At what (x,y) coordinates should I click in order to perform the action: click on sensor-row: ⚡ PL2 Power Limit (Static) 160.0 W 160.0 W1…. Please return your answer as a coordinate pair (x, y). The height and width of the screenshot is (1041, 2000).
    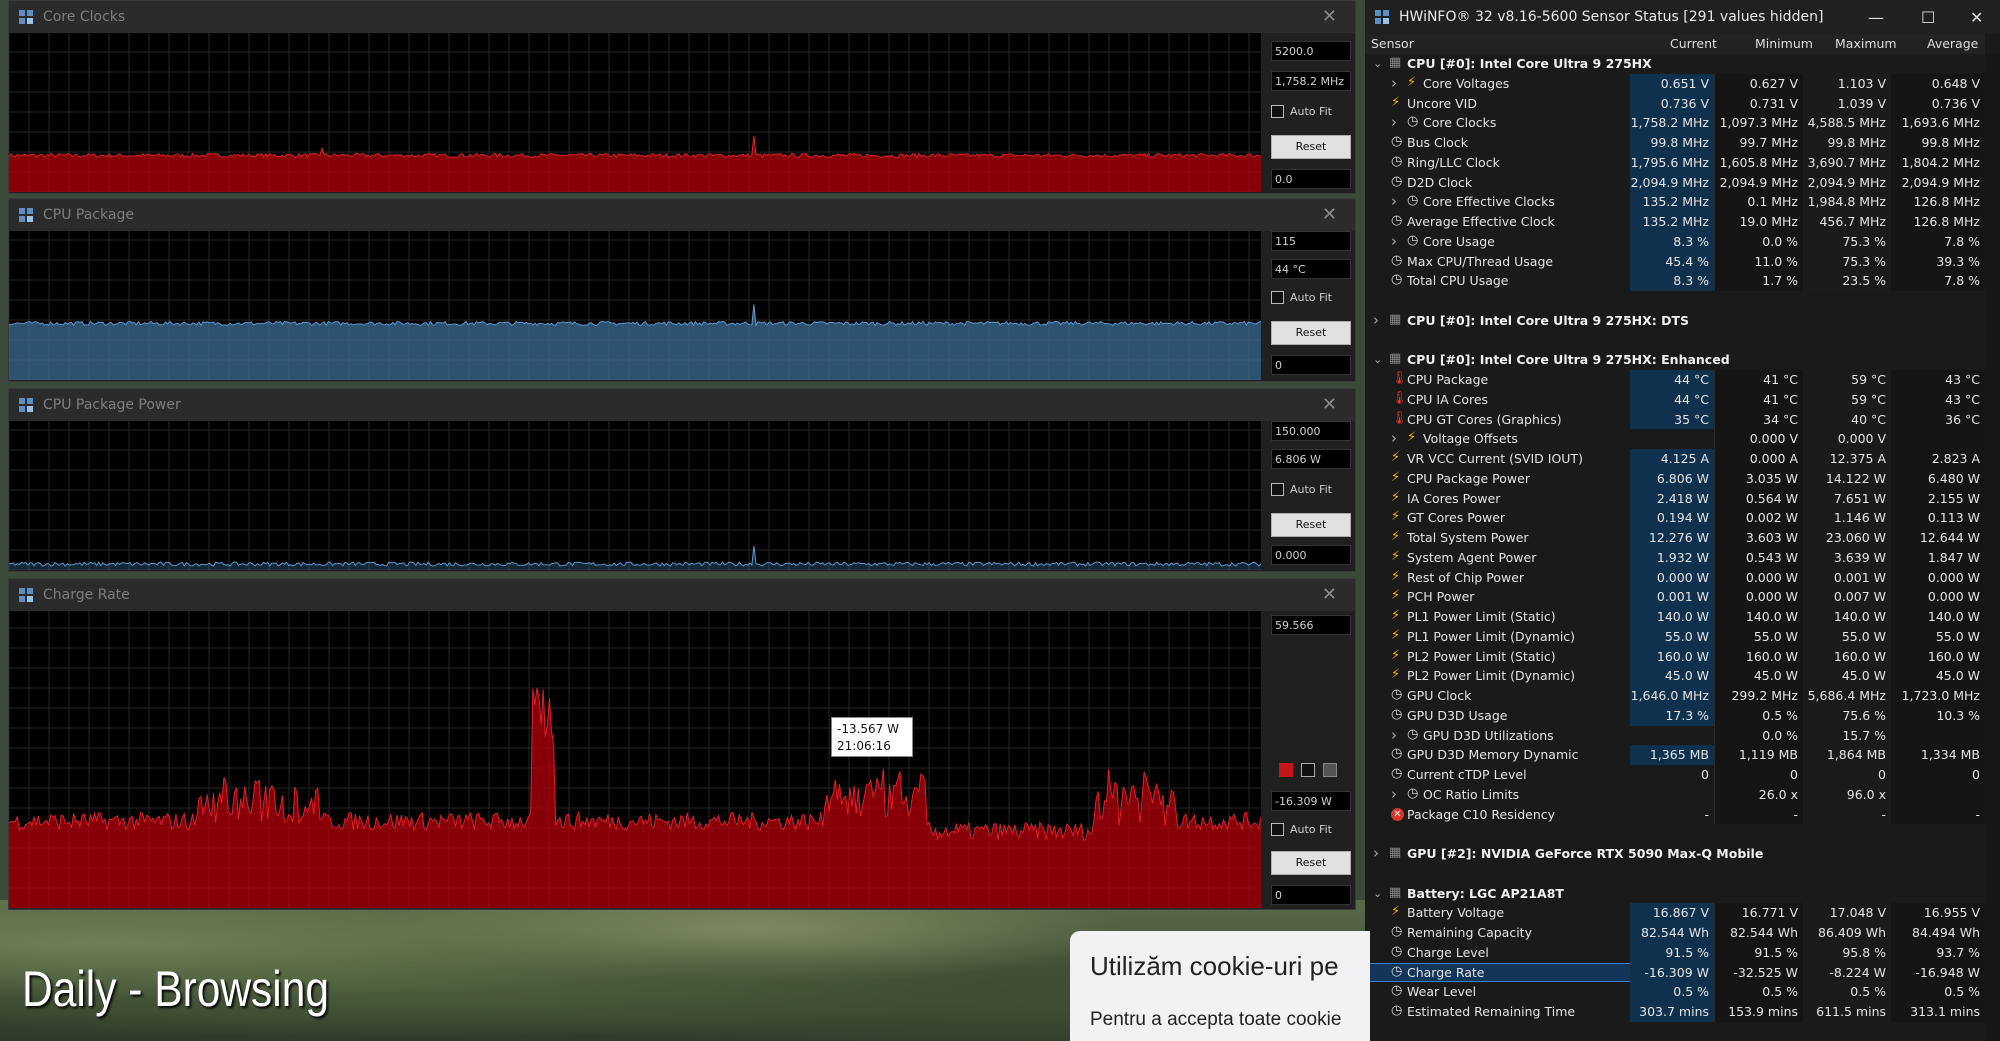
    Looking at the image, I should click on (1675, 656).